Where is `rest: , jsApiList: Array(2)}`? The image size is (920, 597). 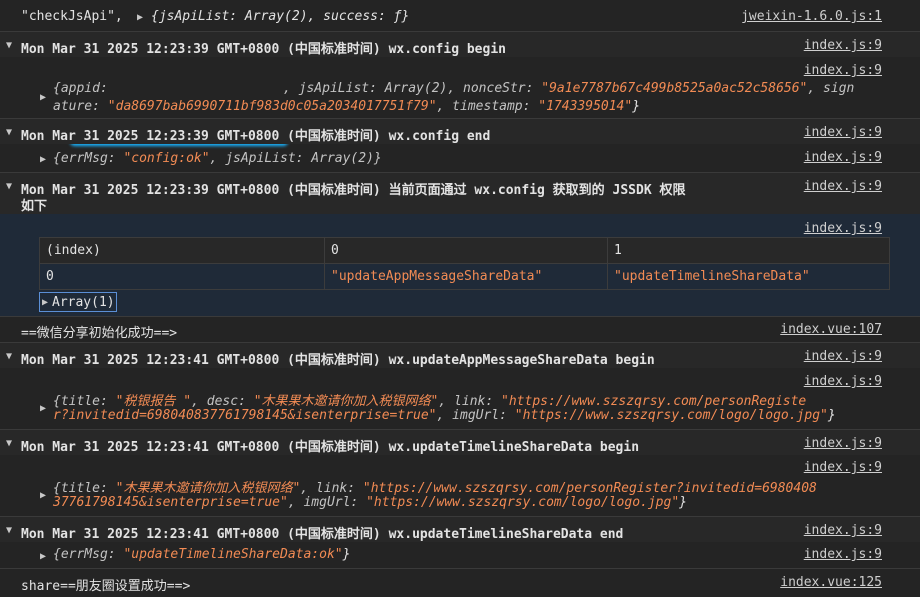 rest: , jsApiList: Array(2)} is located at coordinates (295, 158).